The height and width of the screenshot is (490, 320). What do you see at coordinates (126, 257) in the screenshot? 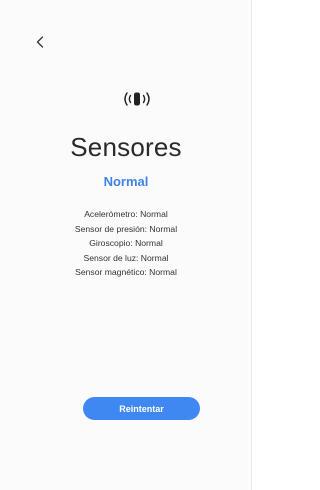
I see `result-light-sensor: Sensor de luz: Normal` at bounding box center [126, 257].